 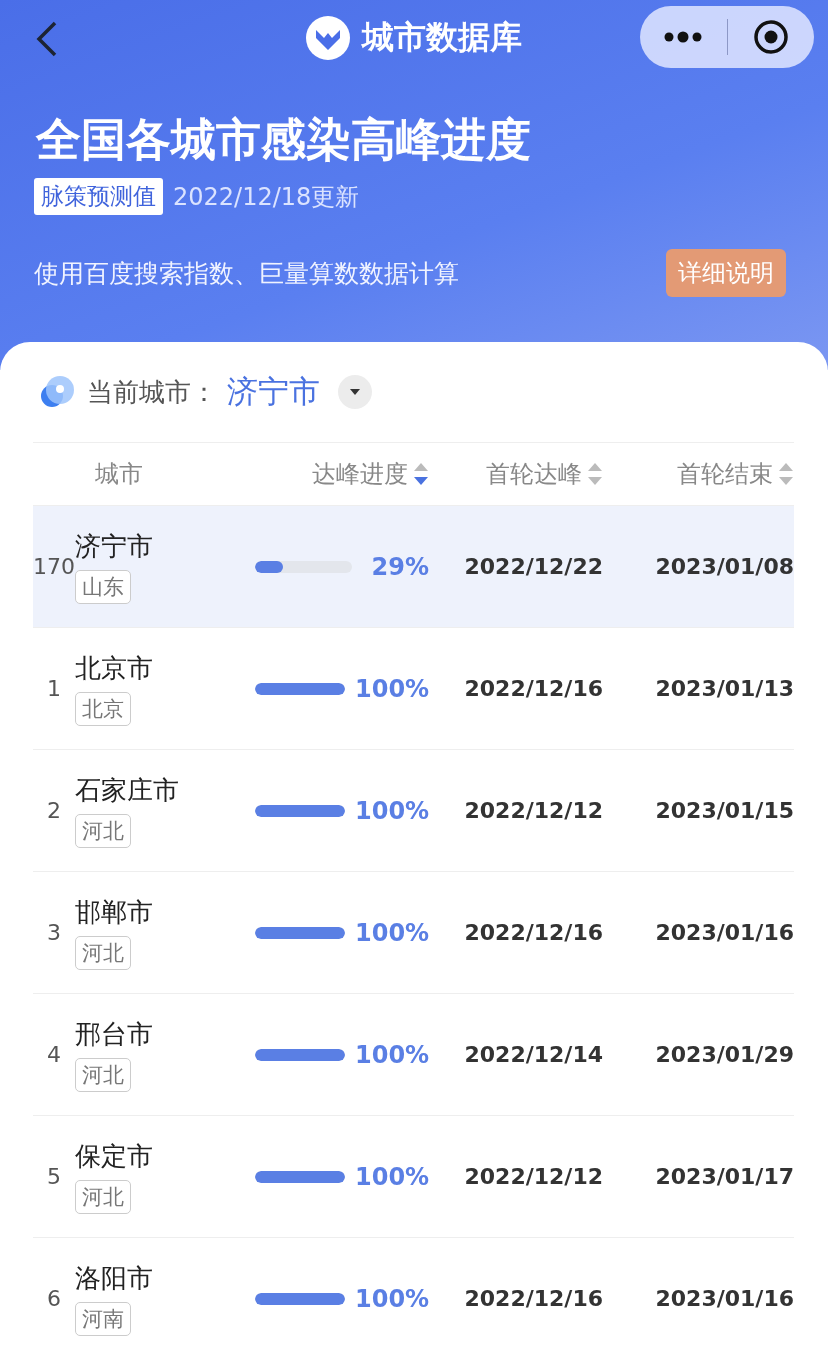 What do you see at coordinates (114, 1156) in the screenshot?
I see `city-name: 保定市` at bounding box center [114, 1156].